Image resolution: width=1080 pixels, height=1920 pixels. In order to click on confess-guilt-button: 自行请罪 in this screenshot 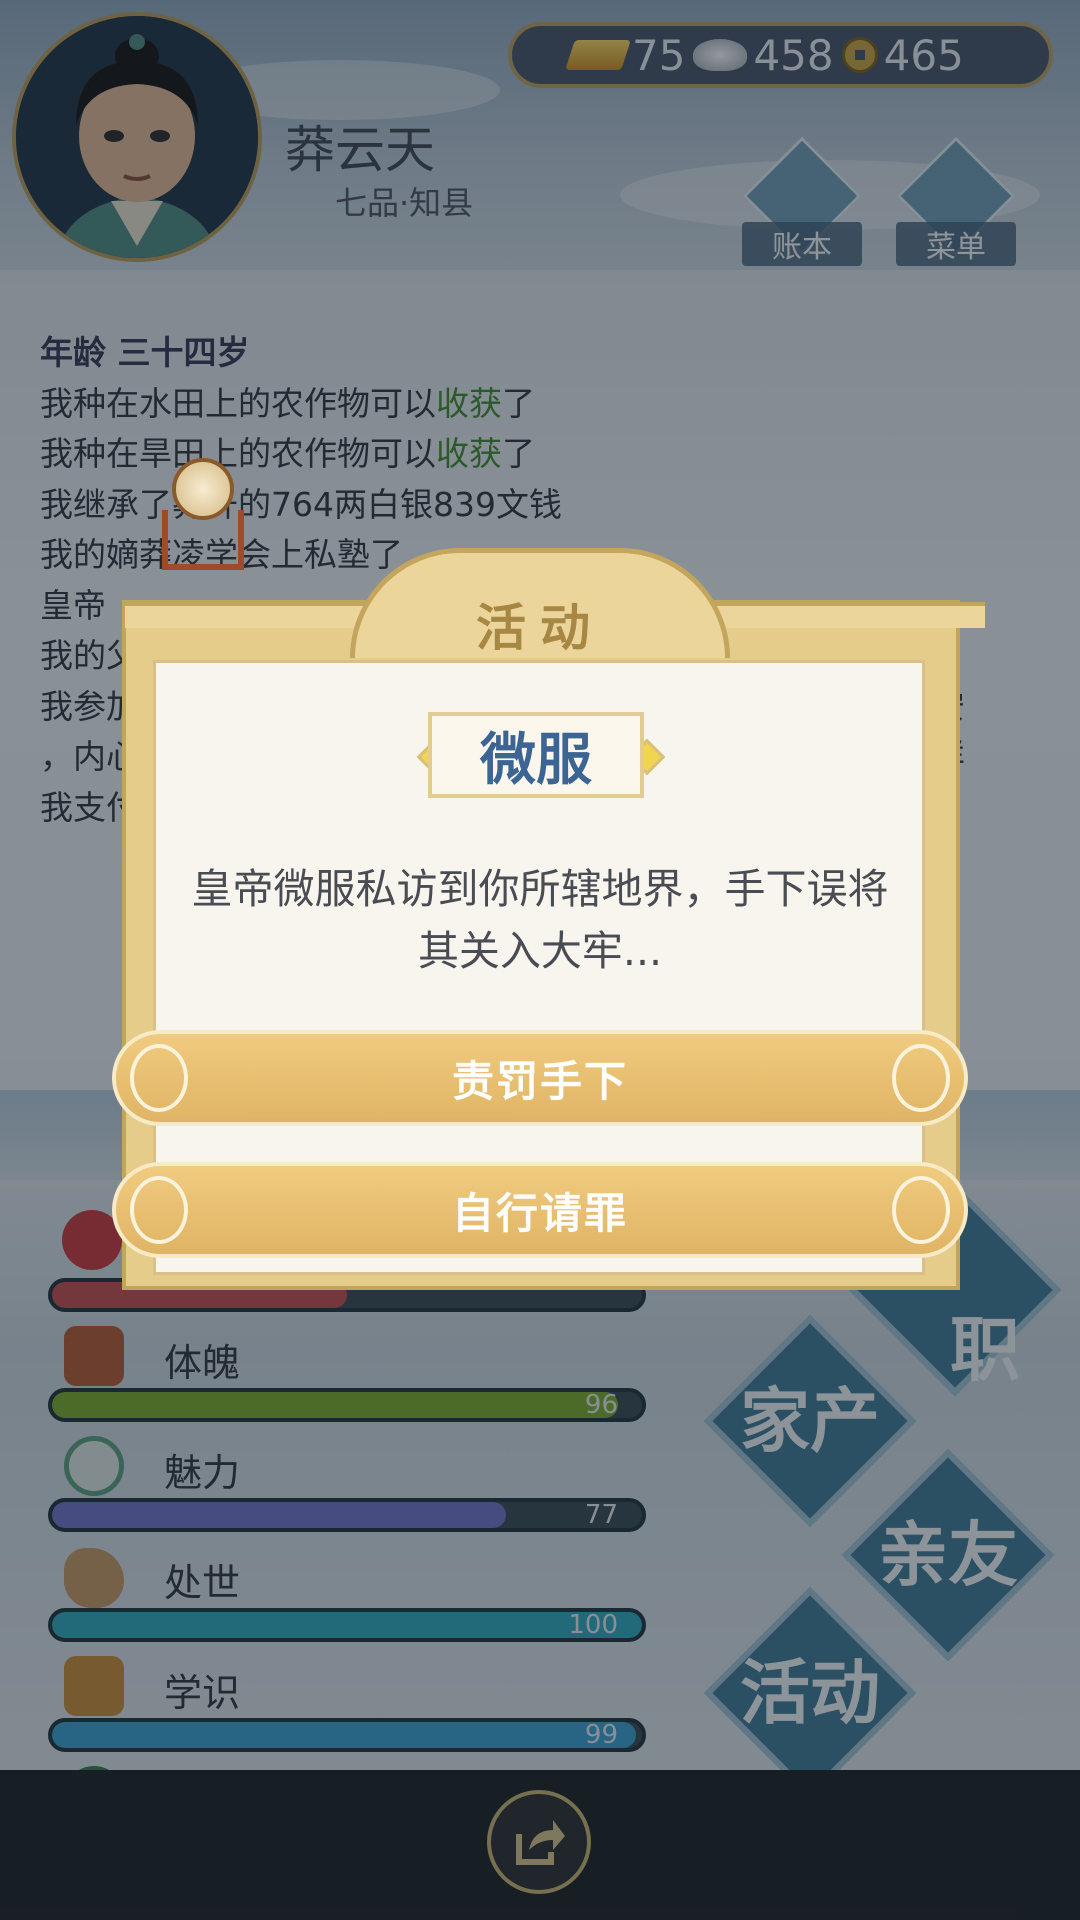, I will do `click(540, 1210)`.